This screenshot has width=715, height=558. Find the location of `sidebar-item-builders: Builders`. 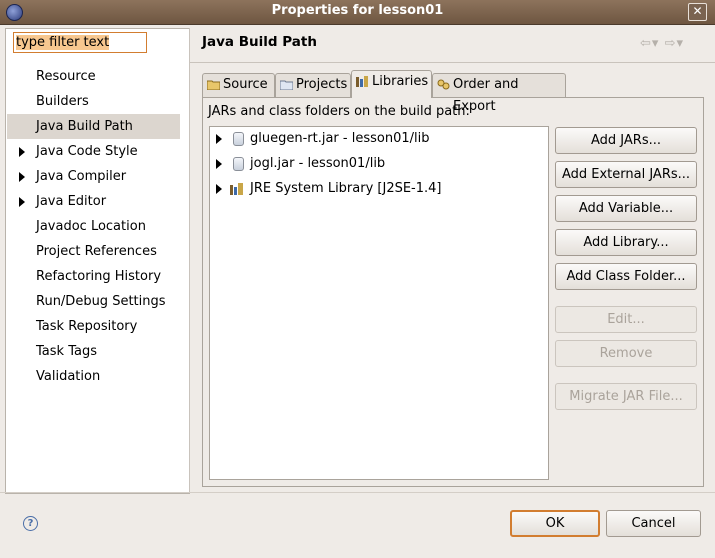

sidebar-item-builders: Builders is located at coordinates (93, 101).